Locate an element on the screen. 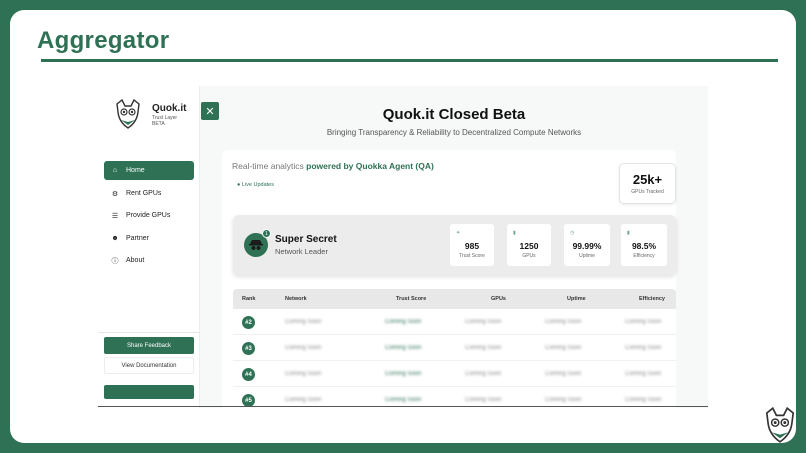  live-updates-label: Live Updates is located at coordinates (257, 185).